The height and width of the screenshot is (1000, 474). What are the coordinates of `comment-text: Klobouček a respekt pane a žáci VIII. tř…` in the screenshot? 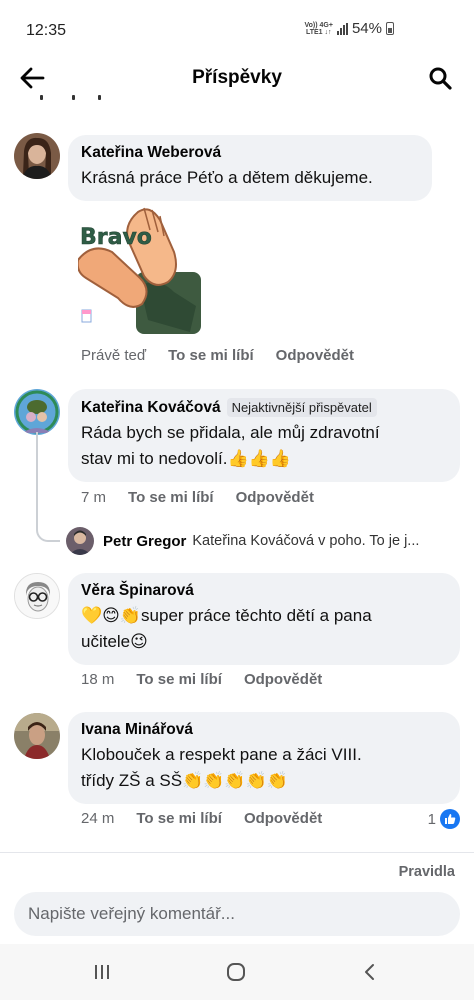 It's located at (221, 767).